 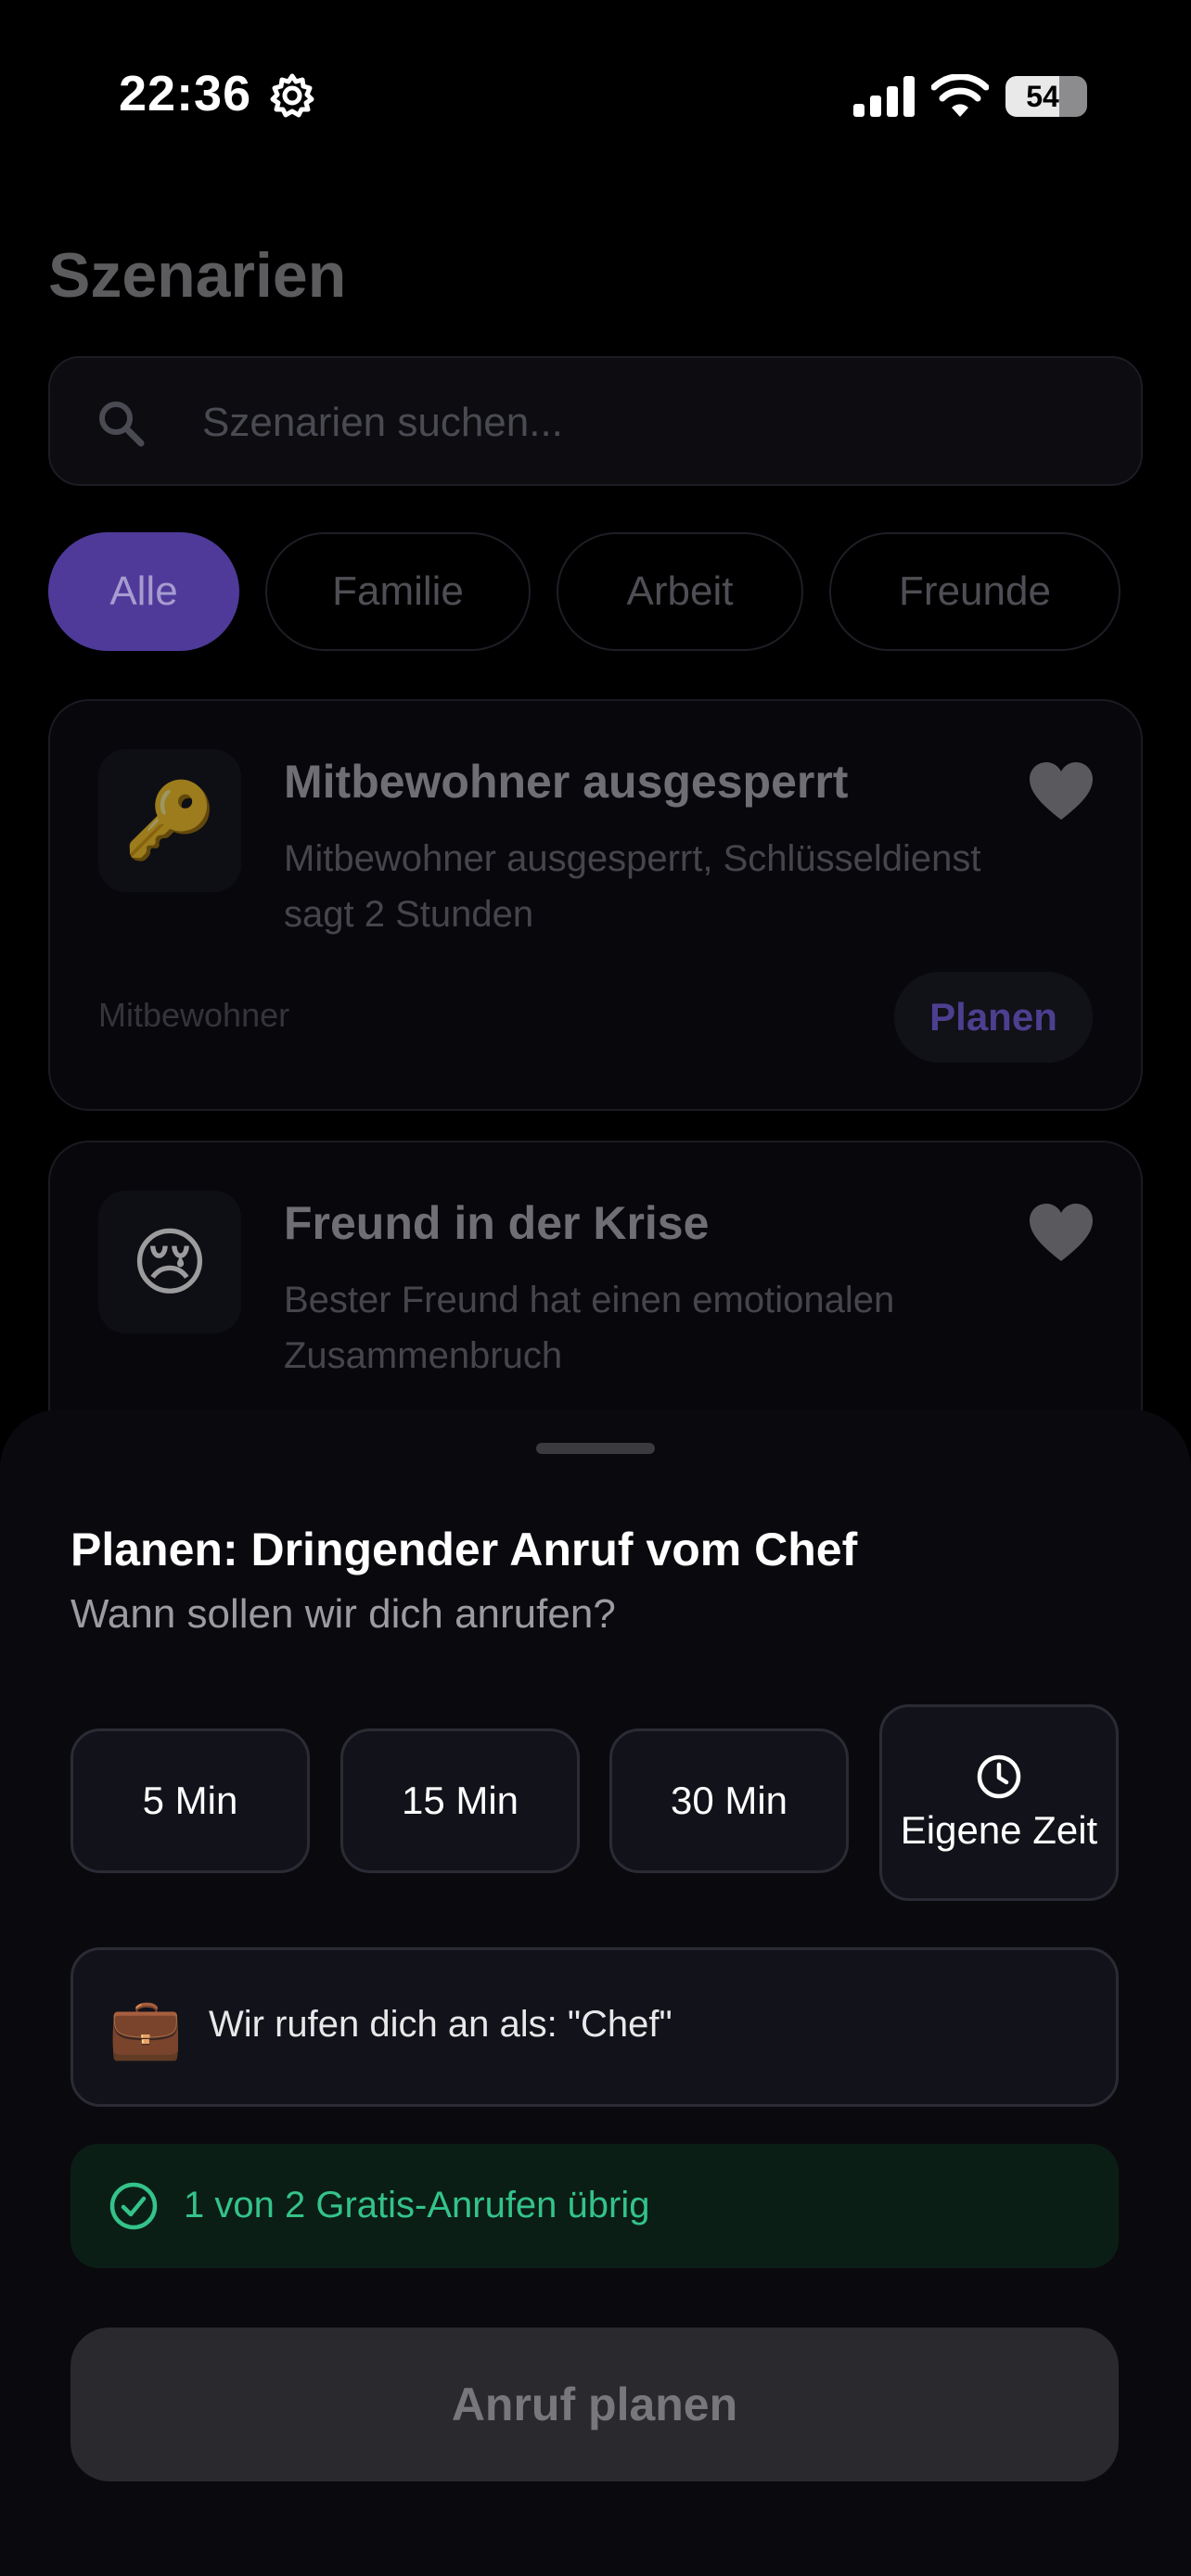 What do you see at coordinates (197, 276) in the screenshot?
I see `page-title: Szenarien` at bounding box center [197, 276].